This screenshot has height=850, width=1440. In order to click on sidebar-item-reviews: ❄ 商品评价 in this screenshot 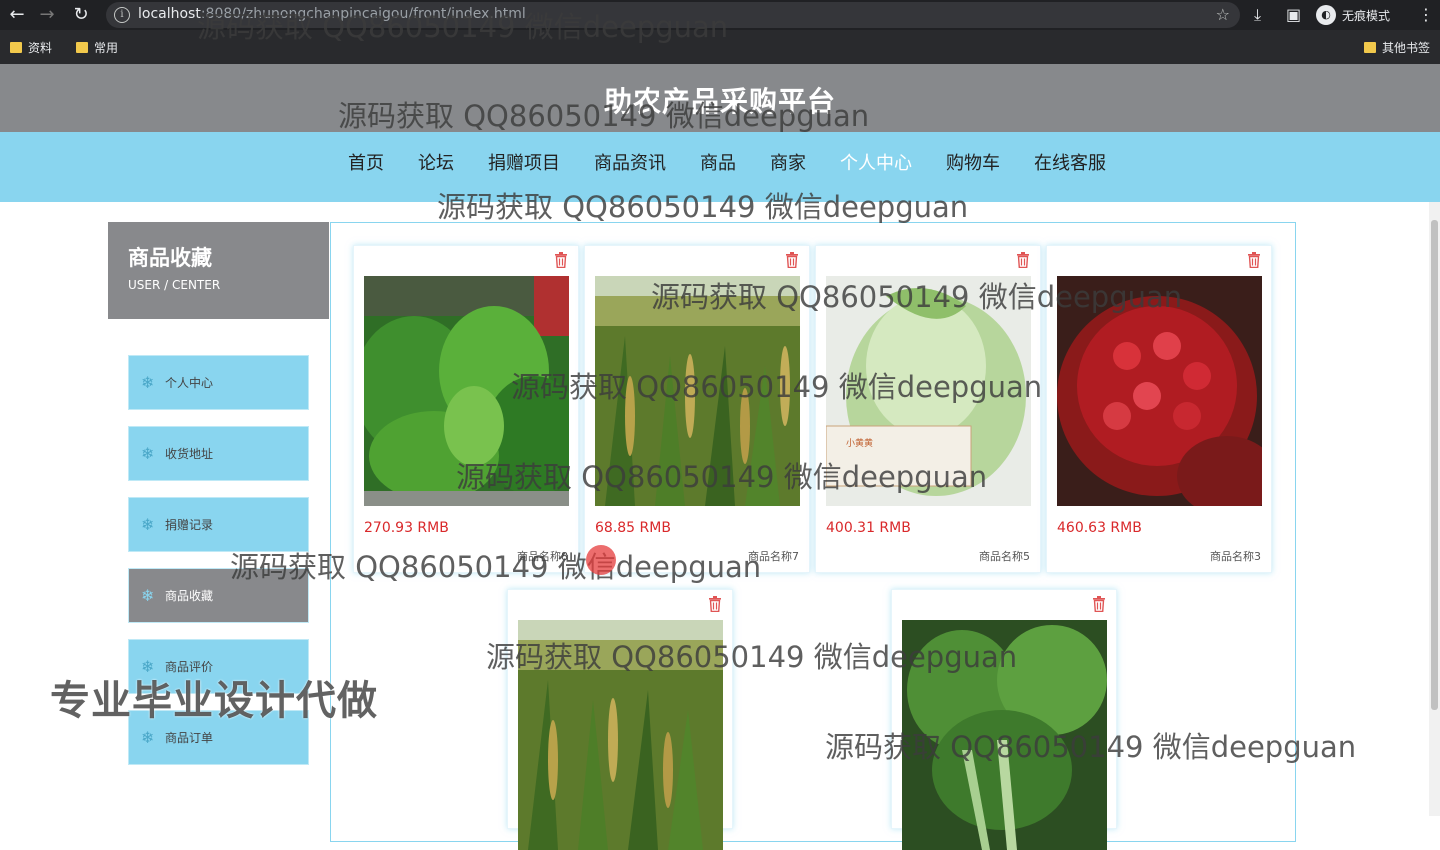, I will do `click(218, 666)`.